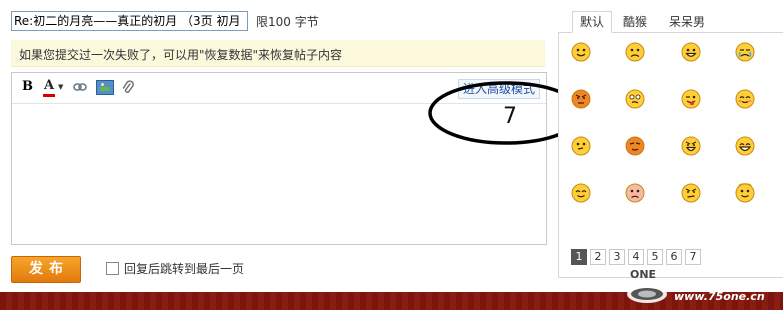 Image resolution: width=783 pixels, height=310 pixels. I want to click on thinking-icon, so click(581, 146).